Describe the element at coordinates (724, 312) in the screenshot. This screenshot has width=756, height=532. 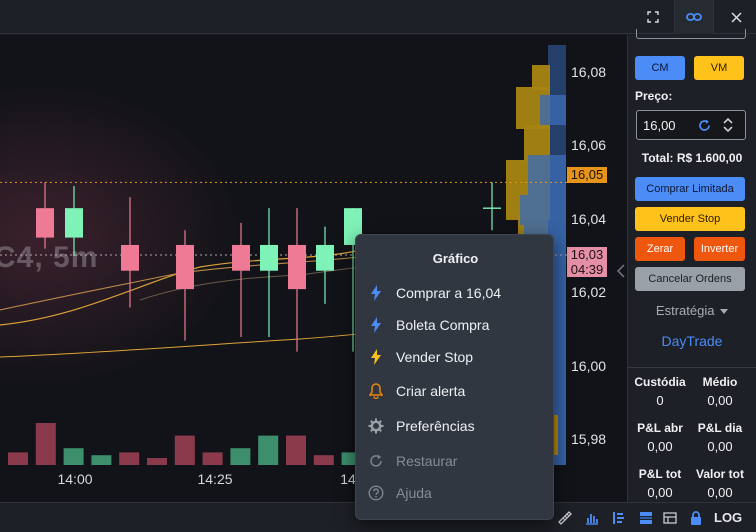
I see `caret-down-icon` at that location.